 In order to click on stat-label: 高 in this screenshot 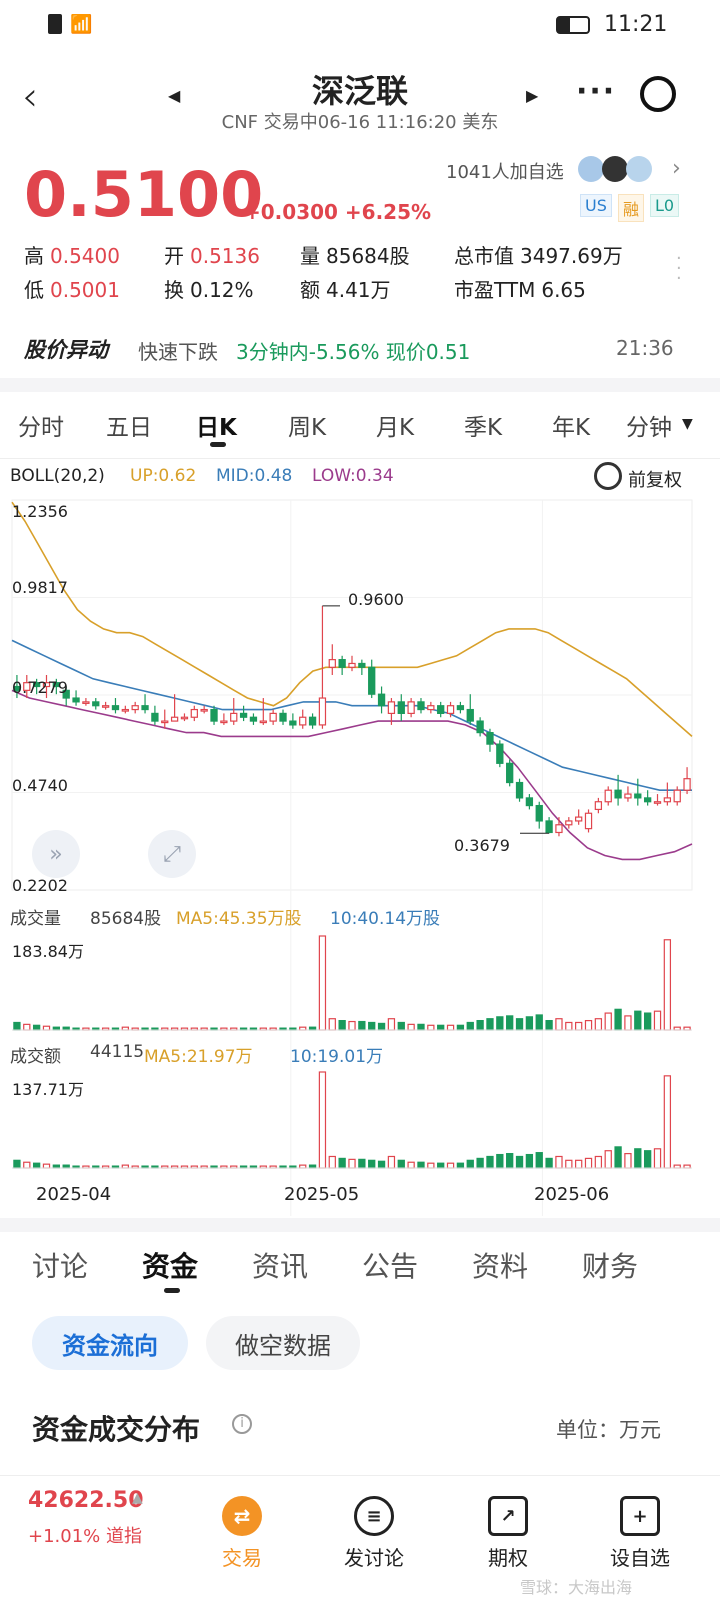, I will do `click(34, 256)`.